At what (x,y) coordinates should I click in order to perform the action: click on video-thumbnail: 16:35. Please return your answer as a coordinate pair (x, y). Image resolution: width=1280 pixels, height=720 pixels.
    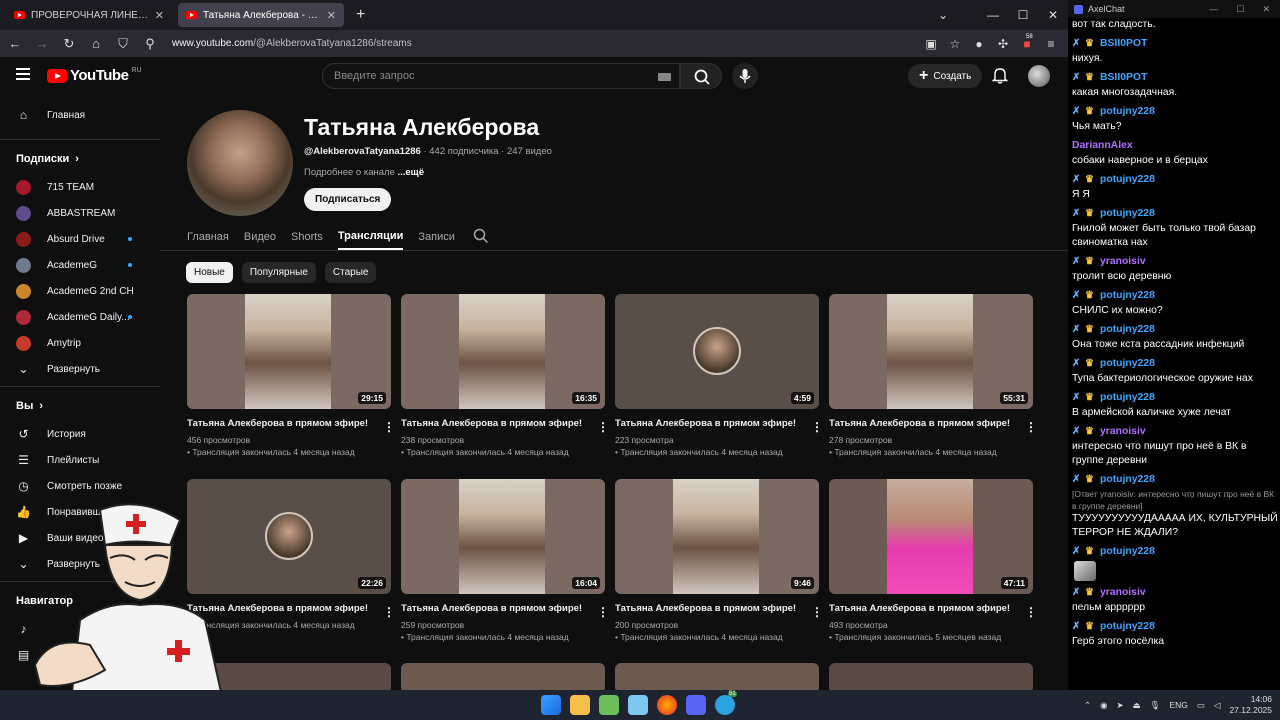
    Looking at the image, I should click on (503, 351).